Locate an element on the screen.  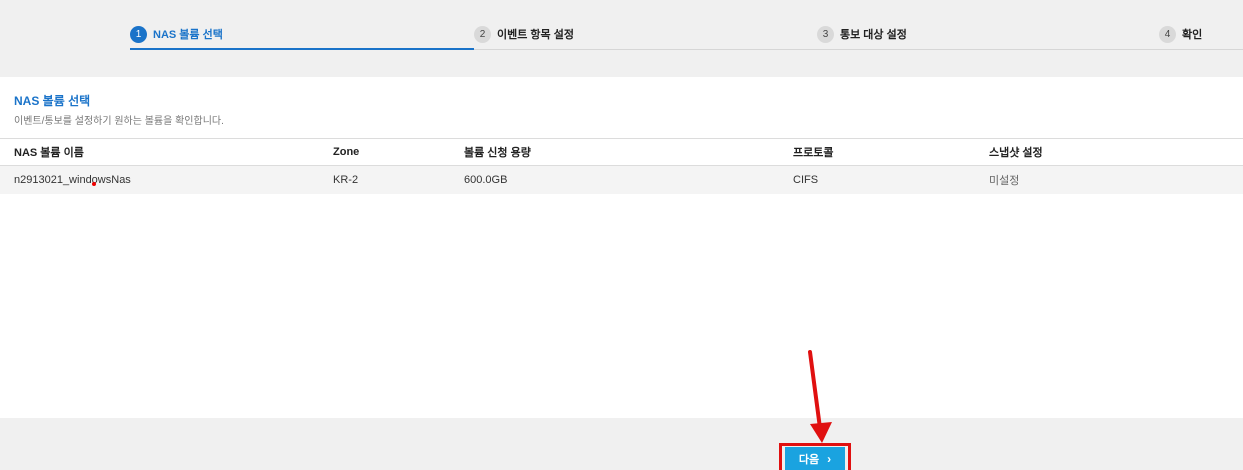
step-1-number: 1 is located at coordinates (138, 34).